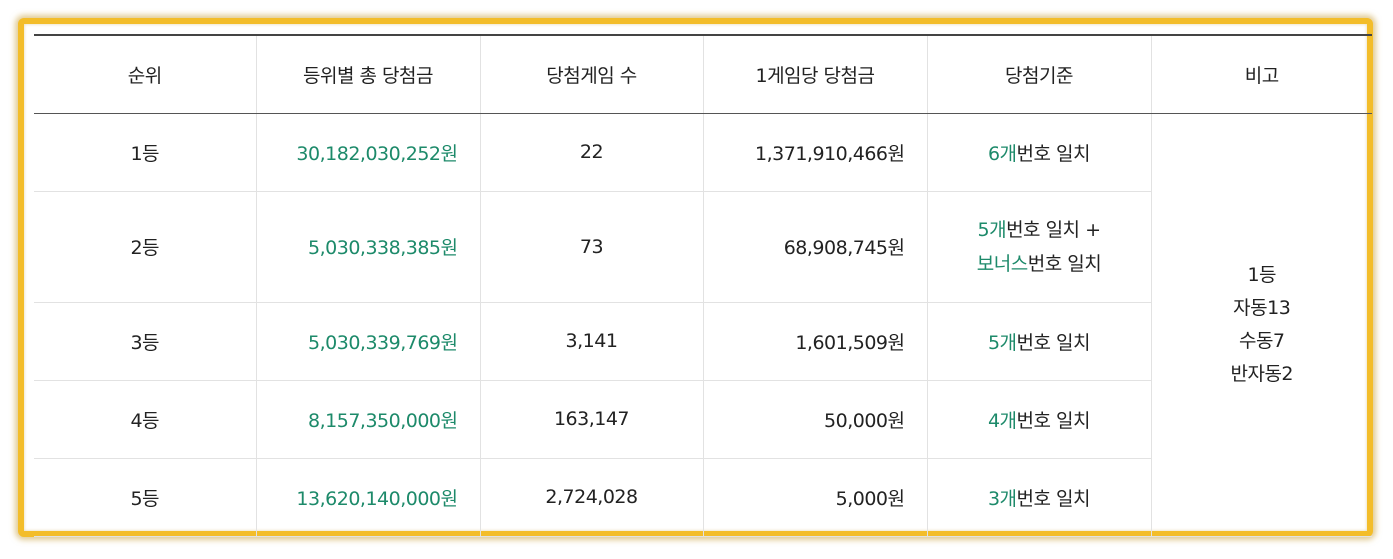 The width and height of the screenshot is (1393, 559). Describe the element at coordinates (814, 419) in the screenshot. I see `prize-per-game-cell: 50,000원` at that location.